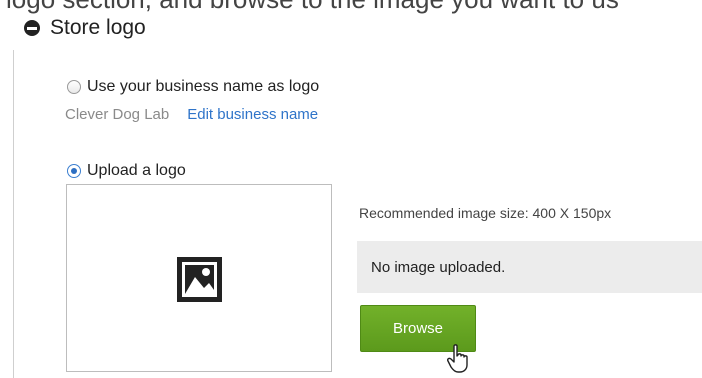  What do you see at coordinates (457, 358) in the screenshot?
I see `hand-pointer-icon` at bounding box center [457, 358].